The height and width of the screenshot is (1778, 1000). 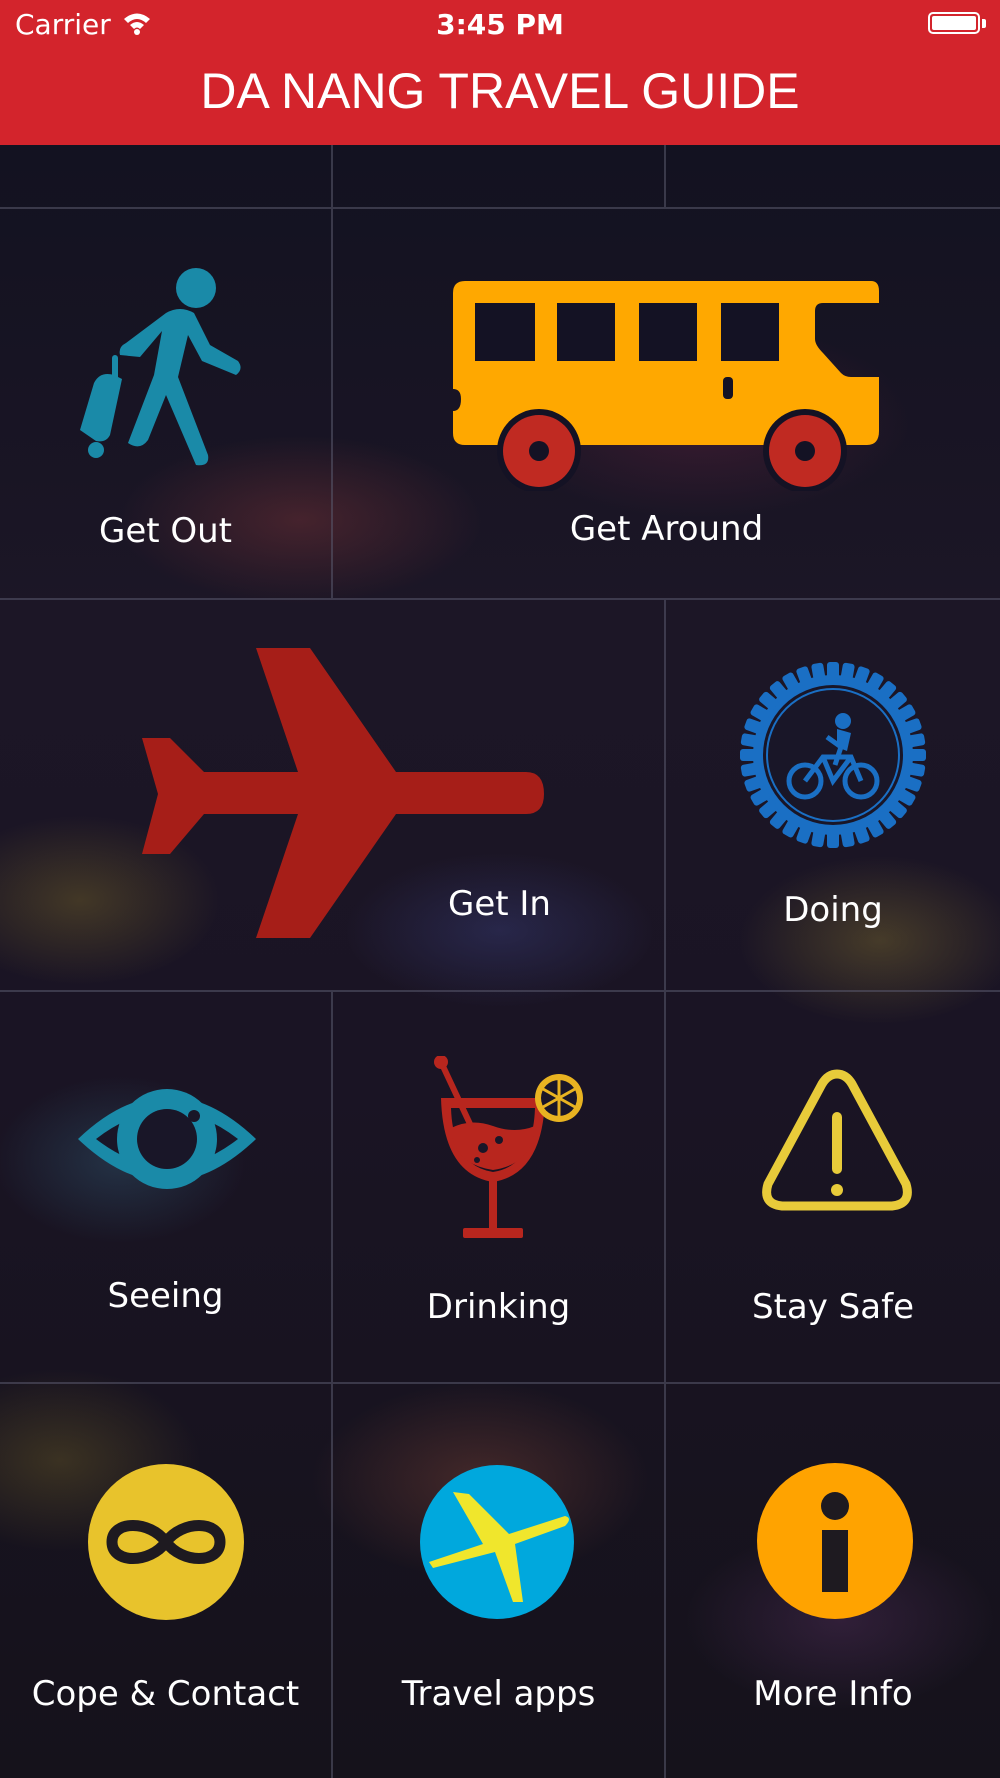 What do you see at coordinates (333, 796) in the screenshot?
I see `tile-get-in: Get In` at bounding box center [333, 796].